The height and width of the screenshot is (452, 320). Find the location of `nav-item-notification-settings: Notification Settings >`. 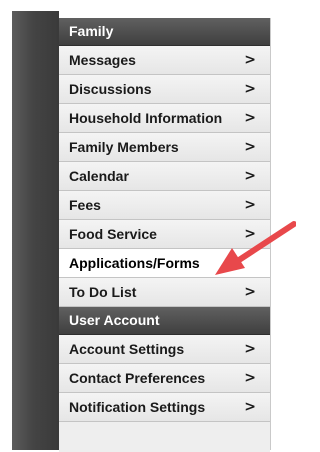

nav-item-notification-settings: Notification Settings > is located at coordinates (164, 407).